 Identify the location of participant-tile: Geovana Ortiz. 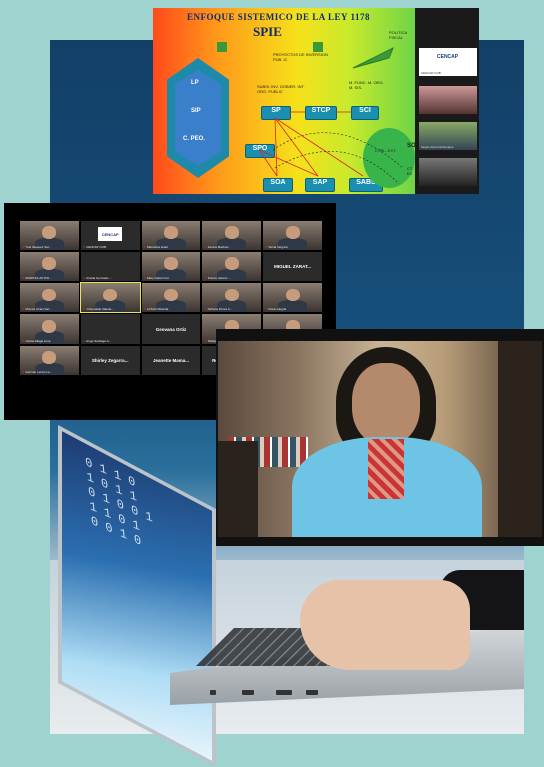
(171, 329).